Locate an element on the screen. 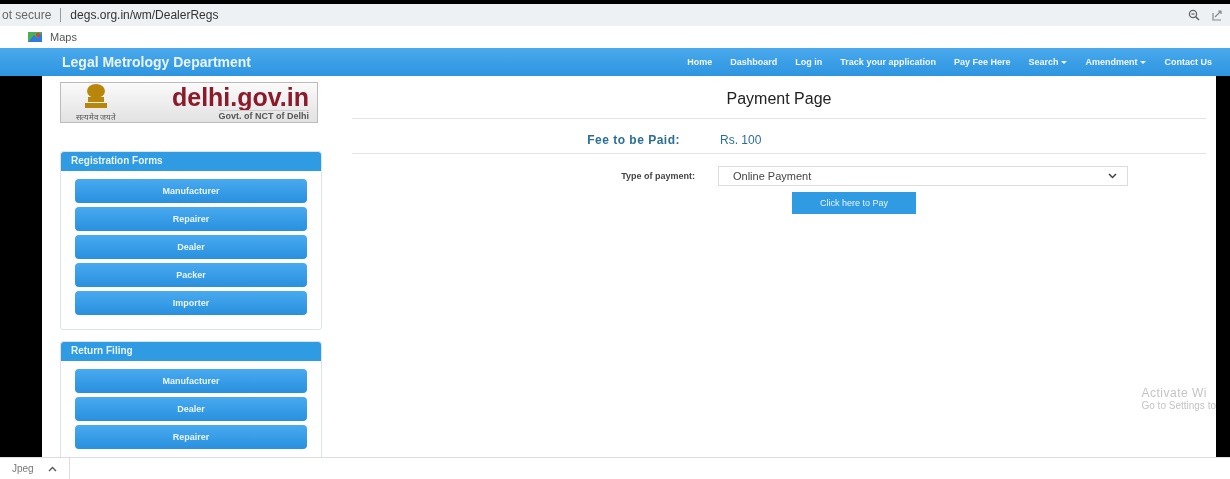 The height and width of the screenshot is (479, 1230). nav-link: Dashboard is located at coordinates (754, 62).